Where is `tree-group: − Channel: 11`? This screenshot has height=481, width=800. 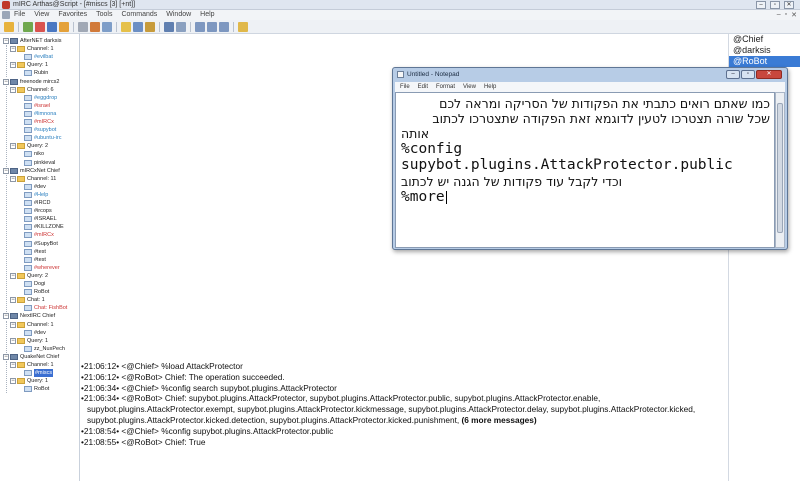
tree-group: − Channel: 11 is located at coordinates (33, 179).